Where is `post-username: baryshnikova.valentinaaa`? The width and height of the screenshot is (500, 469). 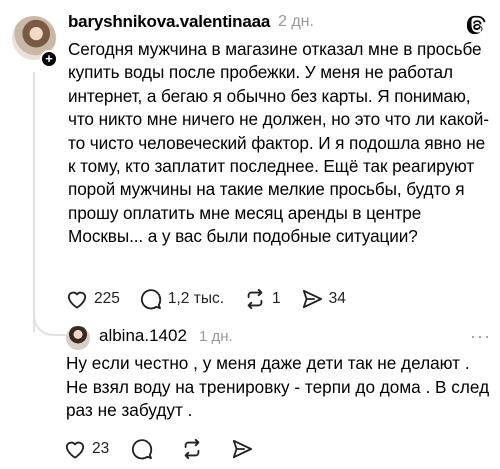 post-username: baryshnikova.valentinaaa is located at coordinates (169, 22).